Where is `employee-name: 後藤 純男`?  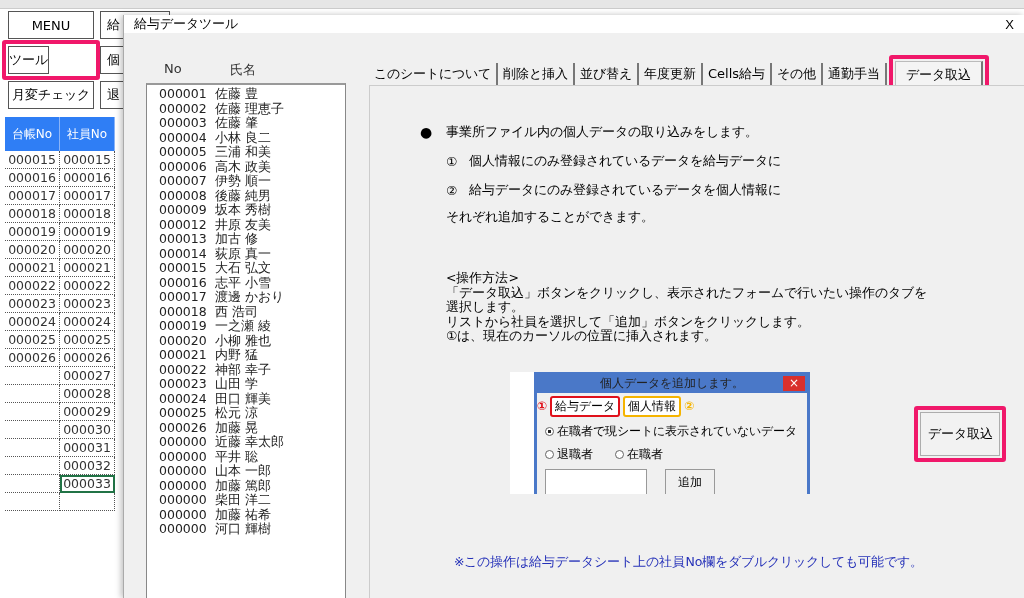
employee-name: 後藤 純男 is located at coordinates (242, 195).